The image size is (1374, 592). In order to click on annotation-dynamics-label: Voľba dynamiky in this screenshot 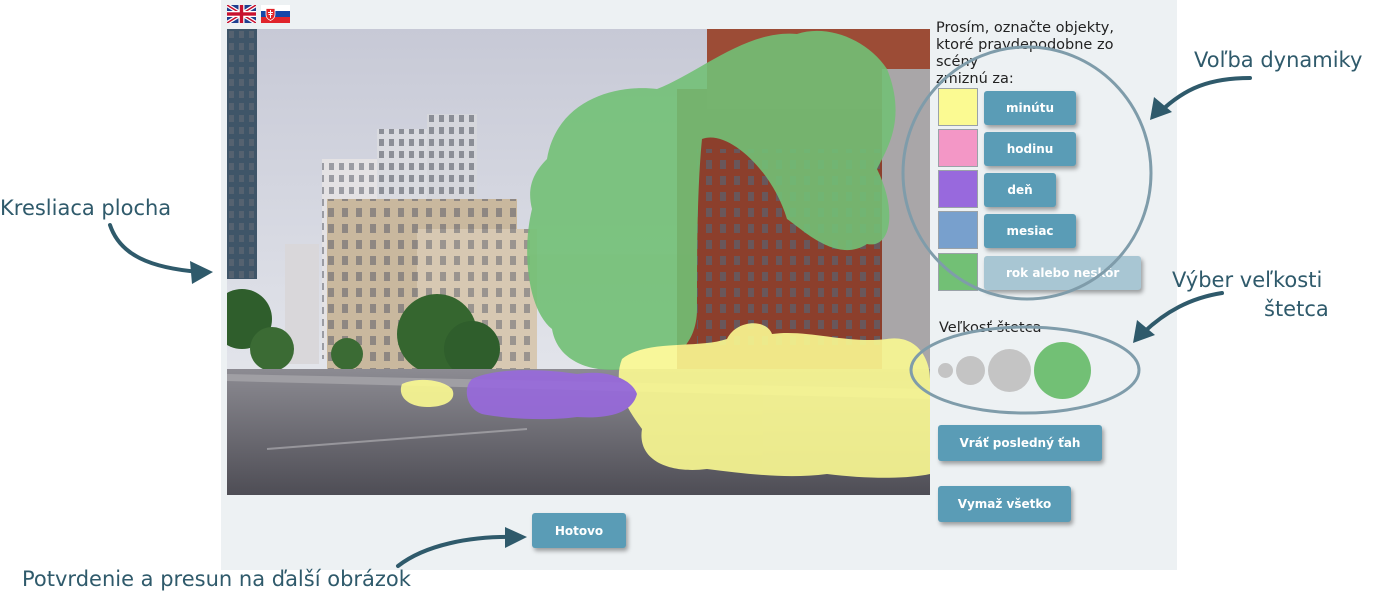, I will do `click(1278, 60)`.